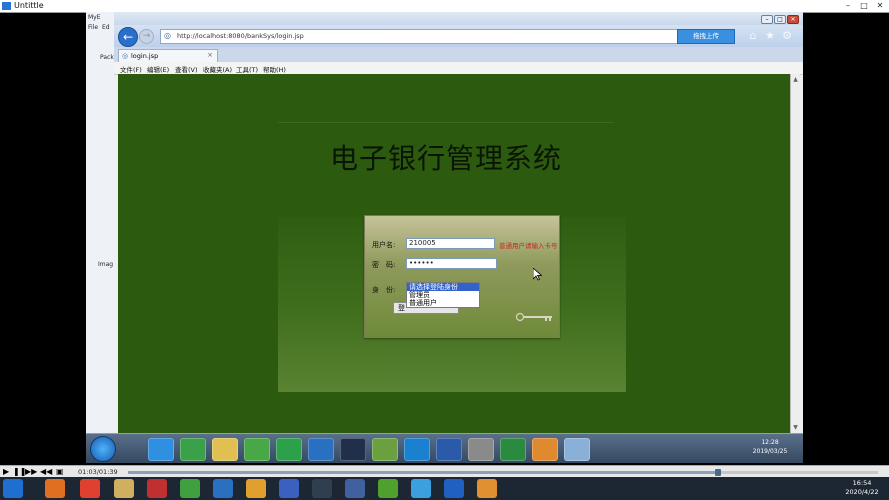 The width and height of the screenshot is (889, 500). I want to click on page-scrollbar: ▲ ▼, so click(795, 253).